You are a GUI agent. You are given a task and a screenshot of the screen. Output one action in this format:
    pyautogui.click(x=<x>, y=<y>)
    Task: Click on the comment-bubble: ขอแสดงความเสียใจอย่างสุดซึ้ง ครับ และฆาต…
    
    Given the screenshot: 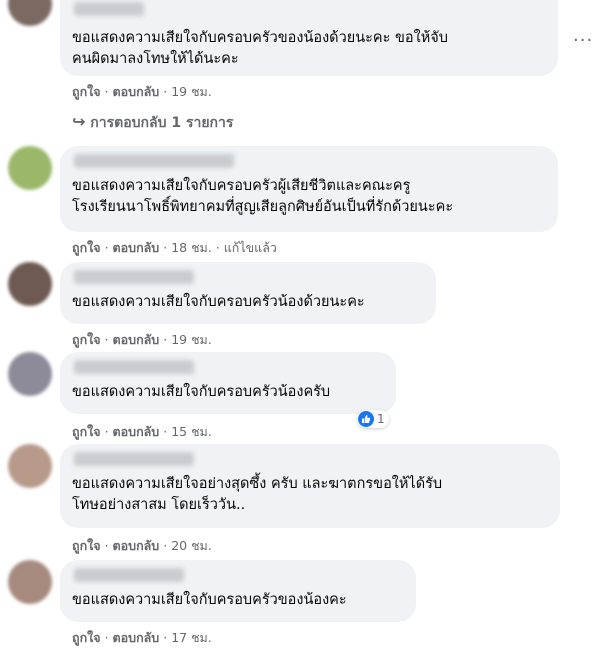 What is the action you would take?
    pyautogui.click(x=310, y=486)
    